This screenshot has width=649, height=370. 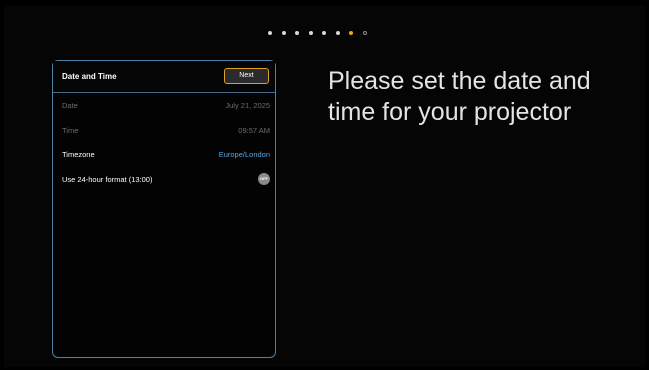 I want to click on time-value: 09:57 AM, so click(x=254, y=130).